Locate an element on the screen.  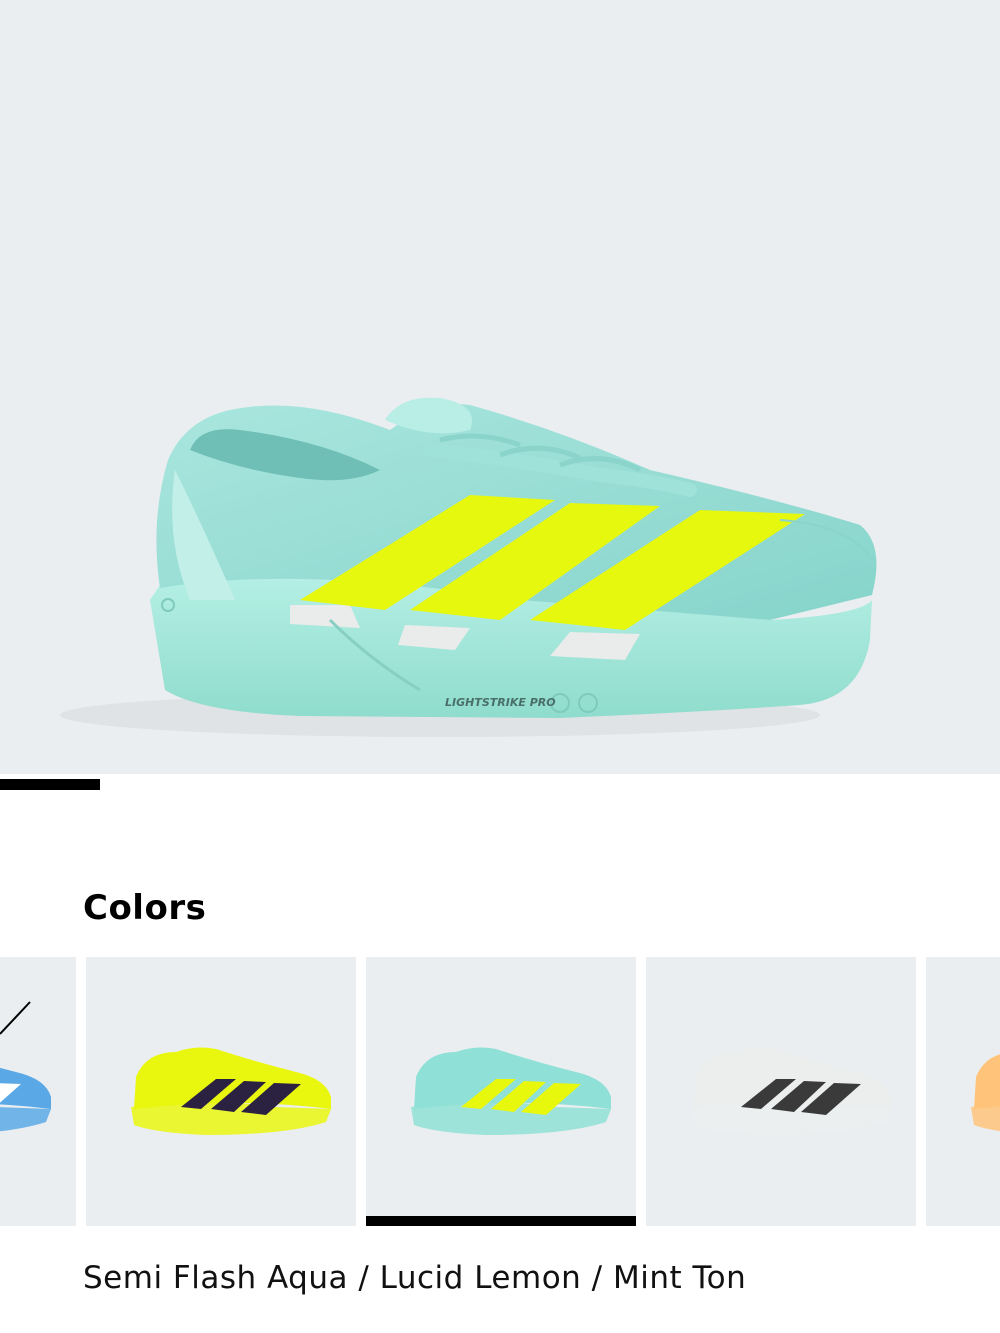
semi-flash-aqua-swatch is located at coordinates (501, 1091).